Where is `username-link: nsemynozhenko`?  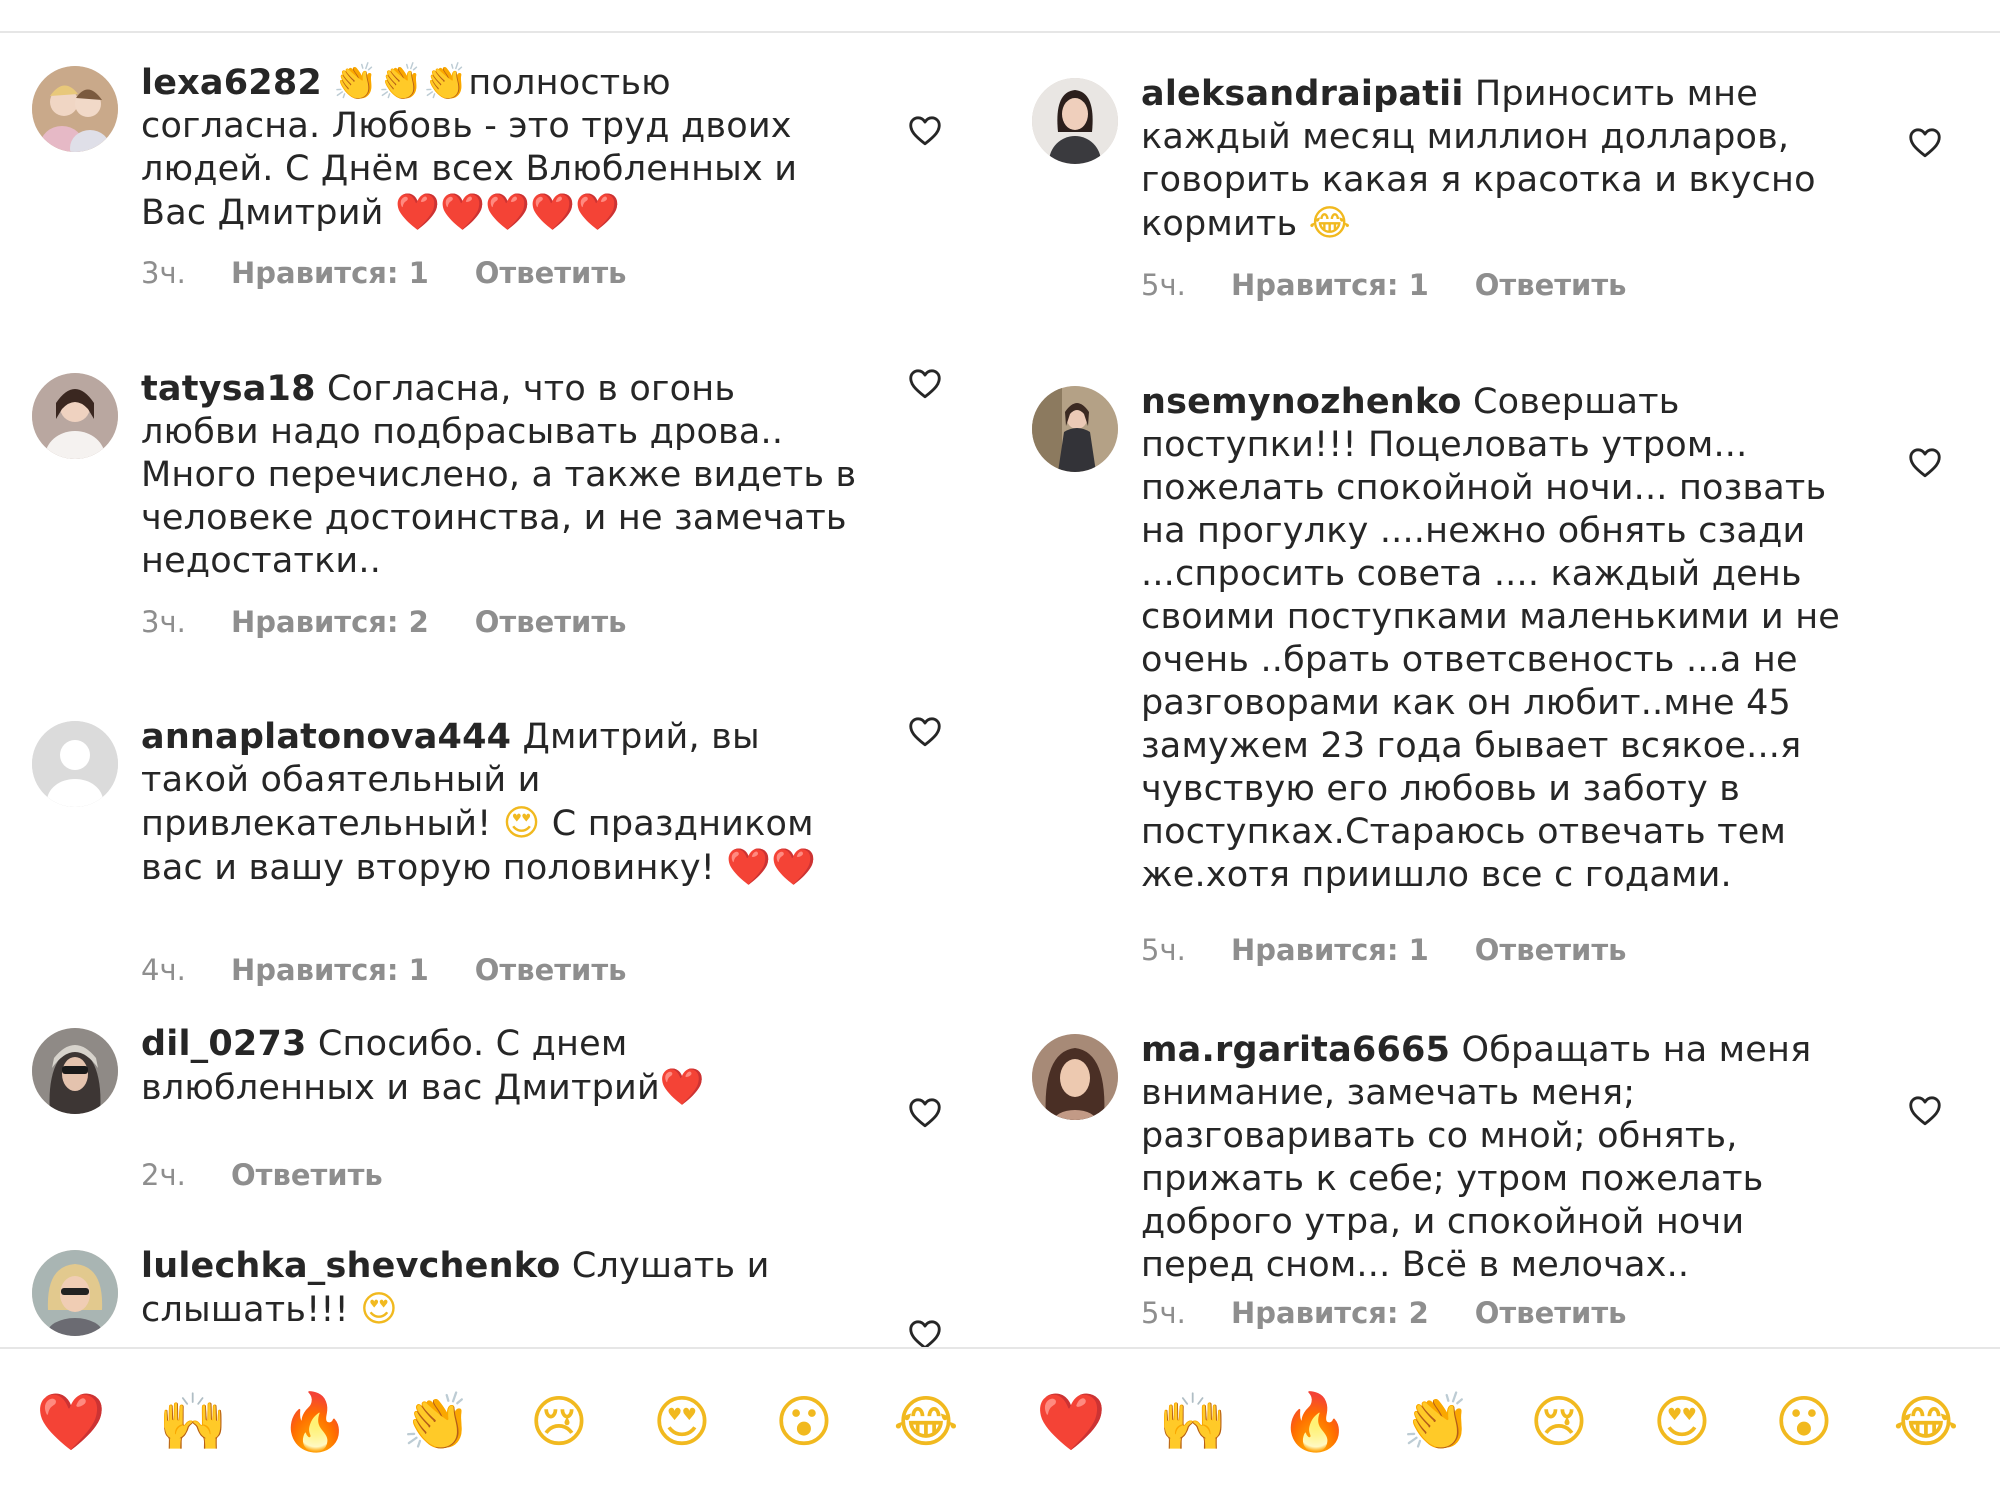 username-link: nsemynozhenko is located at coordinates (1301, 402).